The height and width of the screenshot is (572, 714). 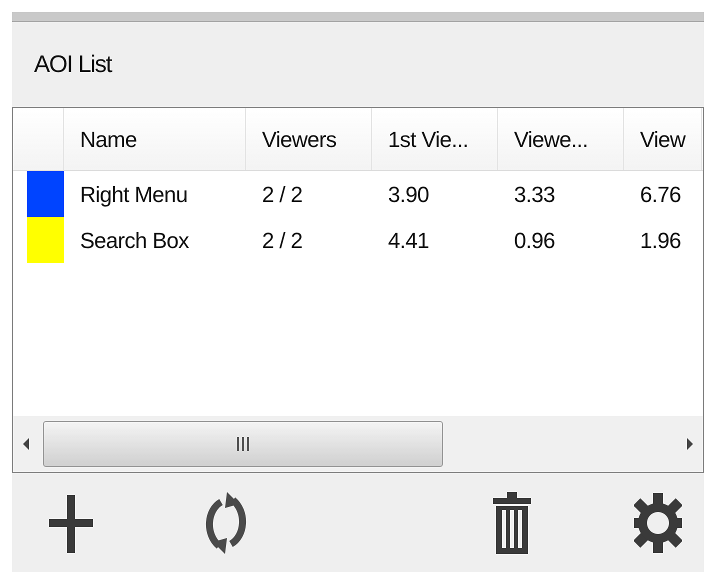 What do you see at coordinates (512, 523) in the screenshot?
I see `trash-icon` at bounding box center [512, 523].